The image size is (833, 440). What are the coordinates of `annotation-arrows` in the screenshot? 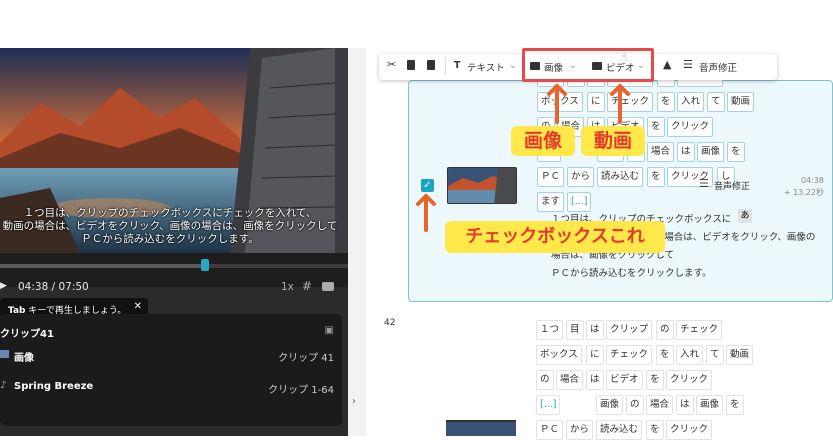 It's located at (523, 158).